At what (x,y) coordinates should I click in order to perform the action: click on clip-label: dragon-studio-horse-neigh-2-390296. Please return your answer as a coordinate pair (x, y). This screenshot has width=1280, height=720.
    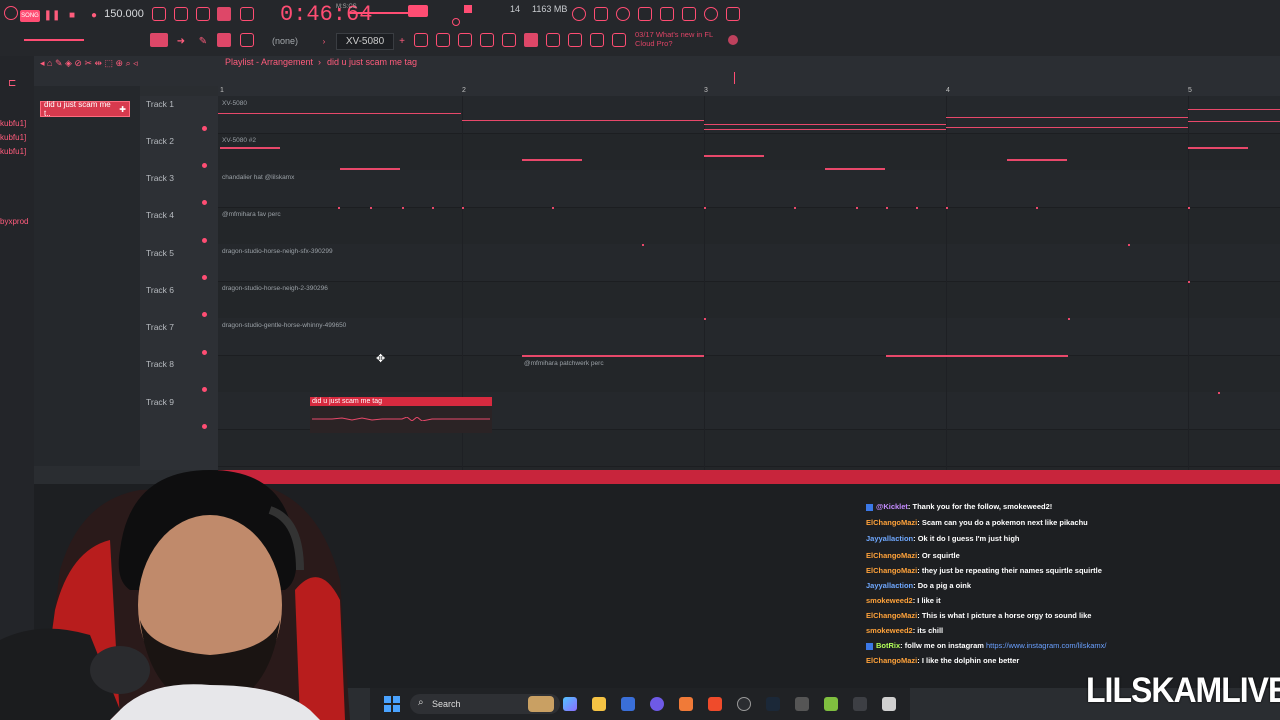
    Looking at the image, I should click on (275, 288).